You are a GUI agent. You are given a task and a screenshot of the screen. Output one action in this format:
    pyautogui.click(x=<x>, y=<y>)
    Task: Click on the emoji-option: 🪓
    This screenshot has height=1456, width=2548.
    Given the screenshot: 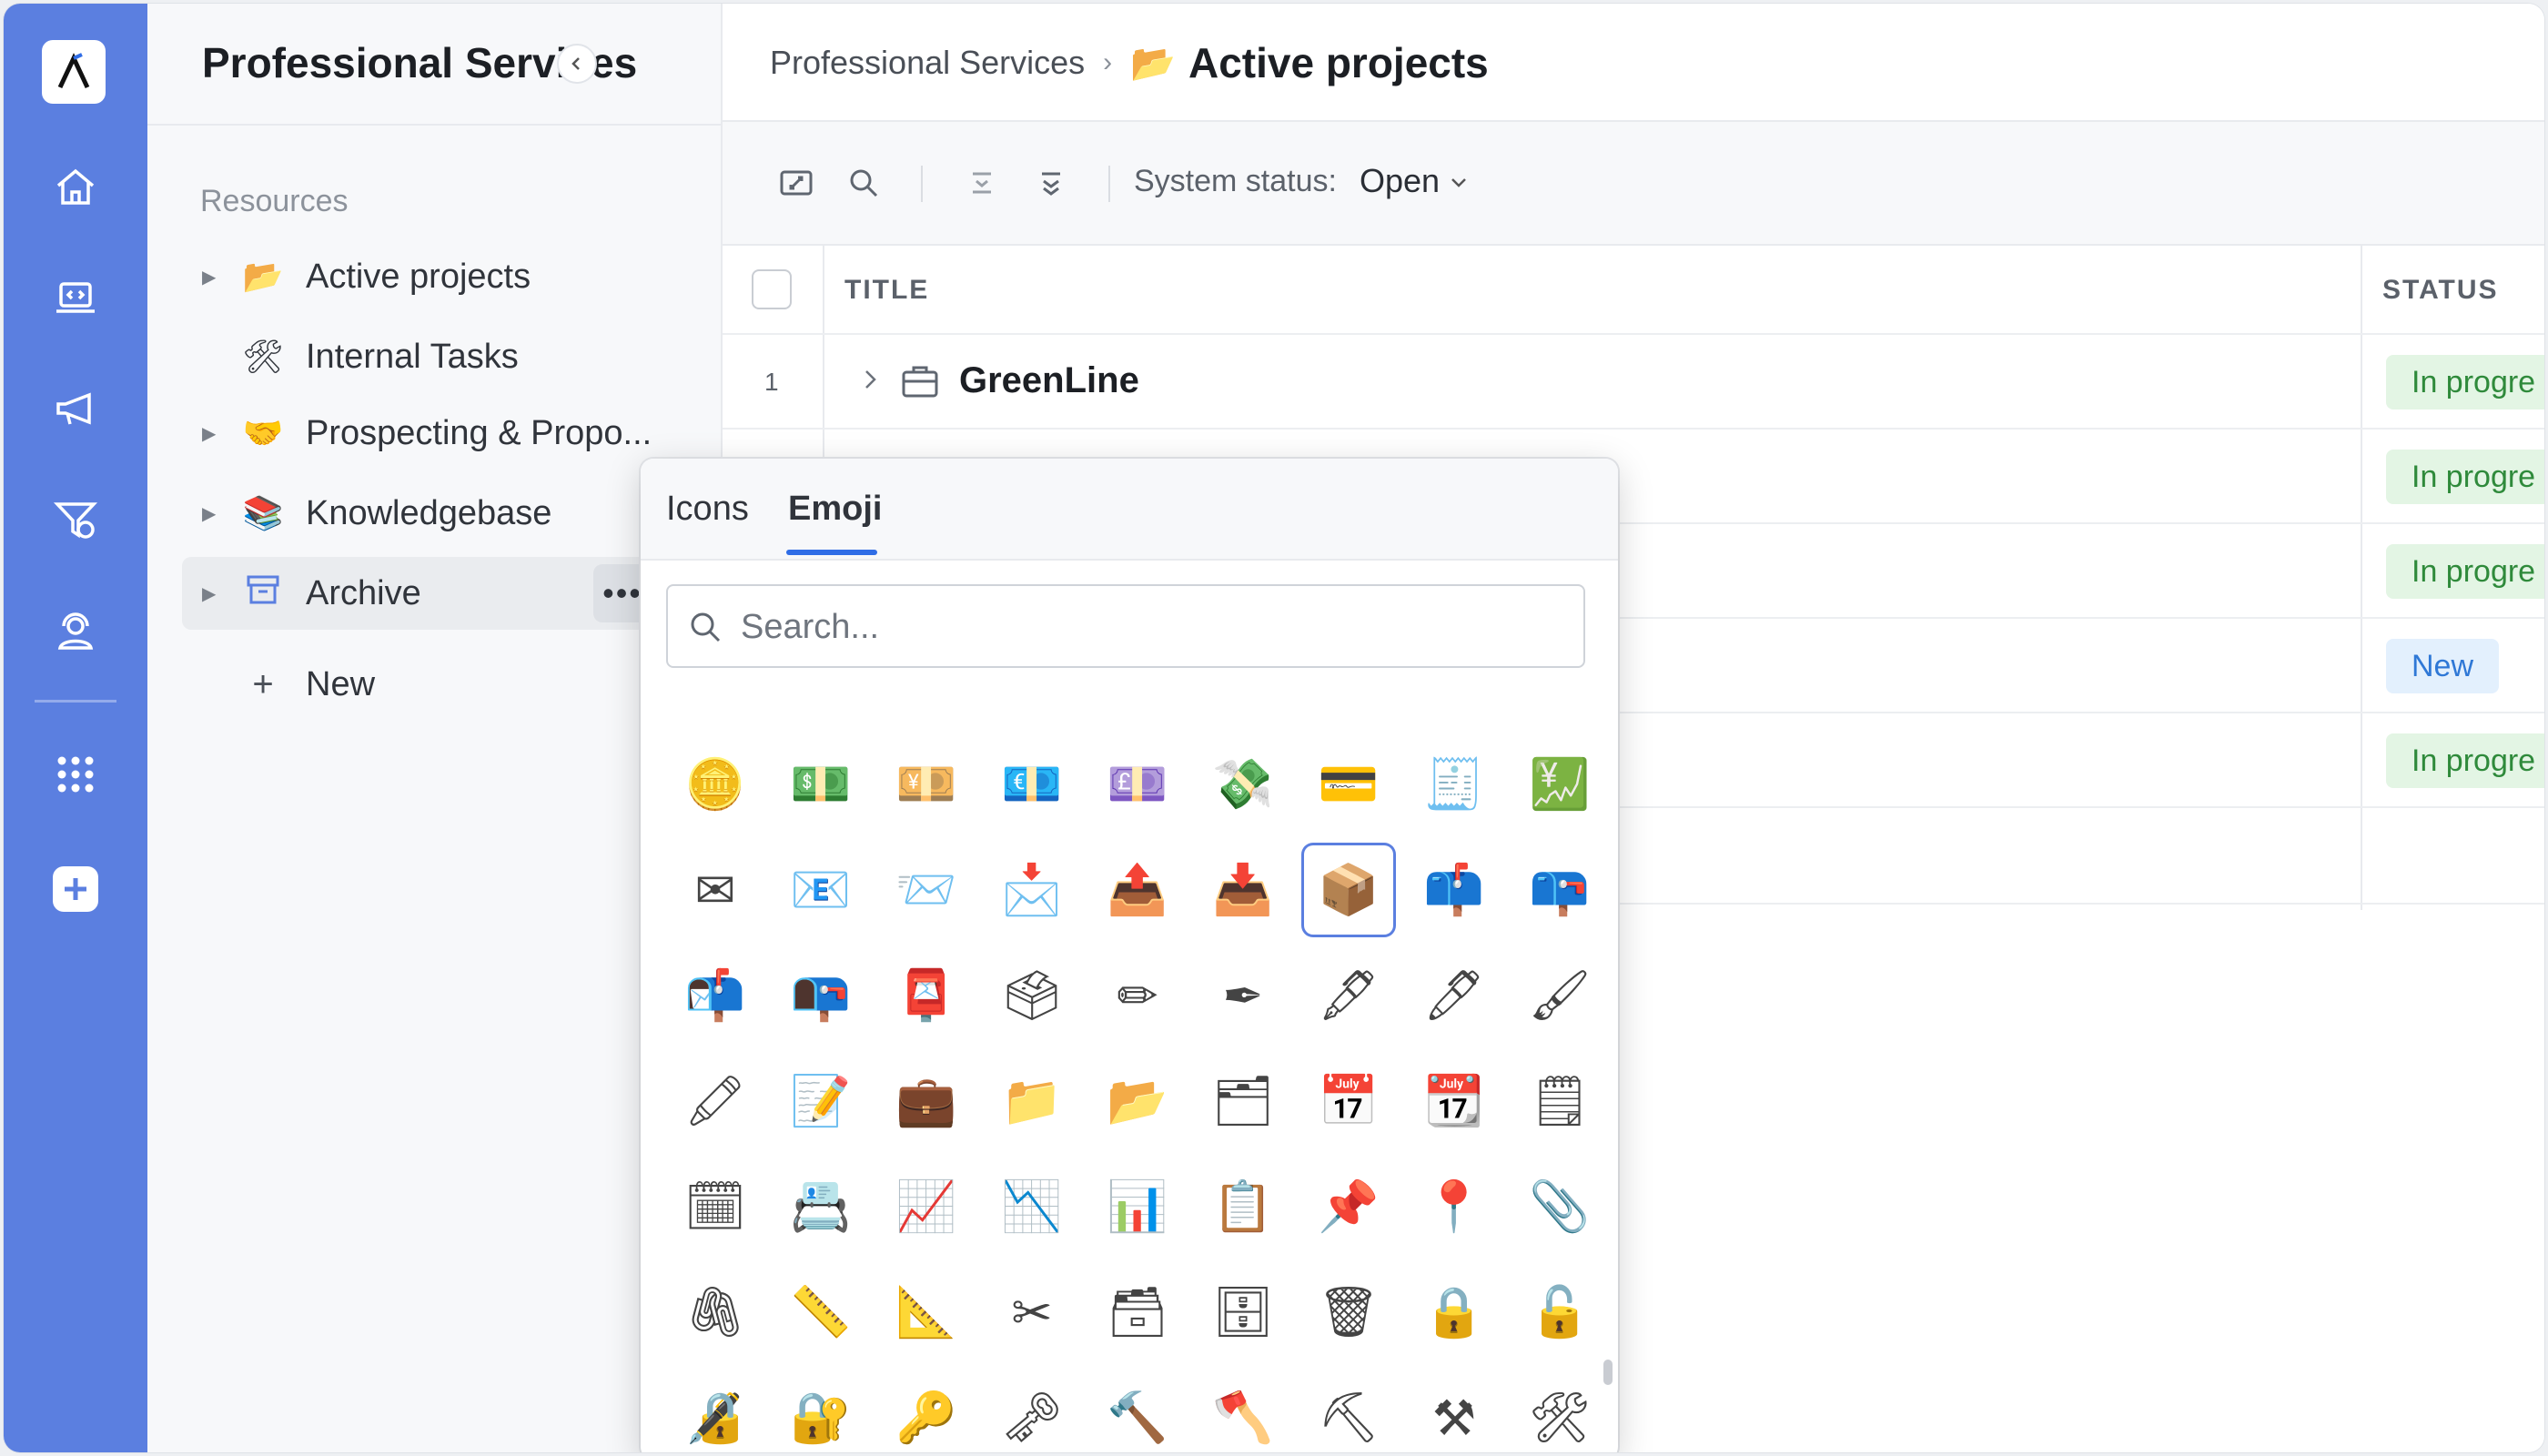 What is the action you would take?
    pyautogui.click(x=1243, y=1413)
    